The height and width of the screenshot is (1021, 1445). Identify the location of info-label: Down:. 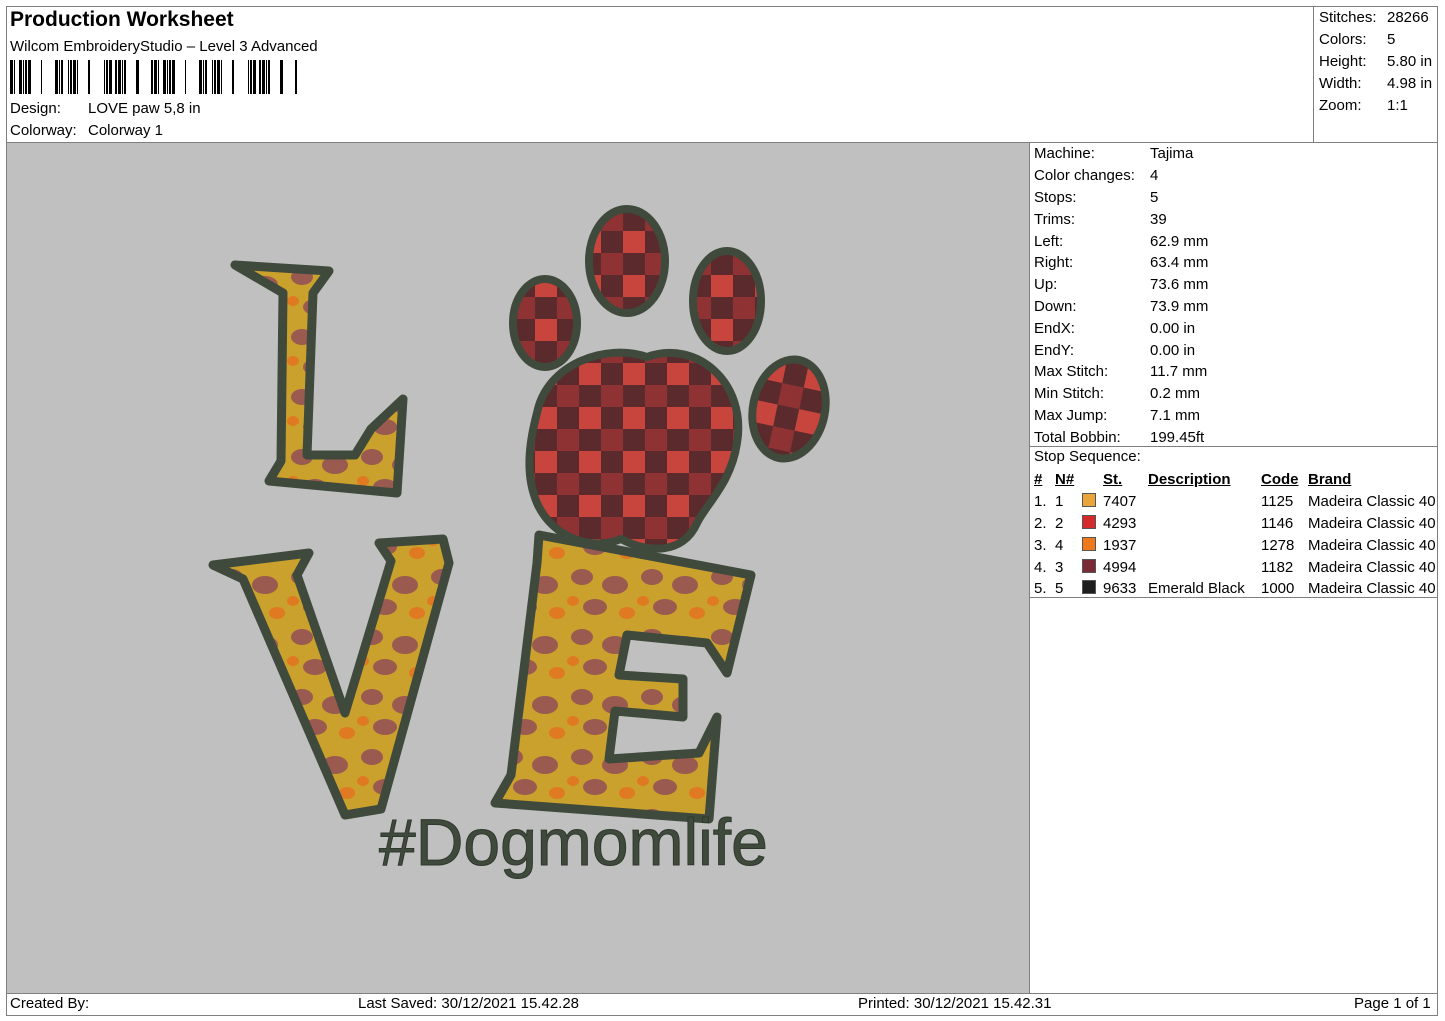
(1055, 306).